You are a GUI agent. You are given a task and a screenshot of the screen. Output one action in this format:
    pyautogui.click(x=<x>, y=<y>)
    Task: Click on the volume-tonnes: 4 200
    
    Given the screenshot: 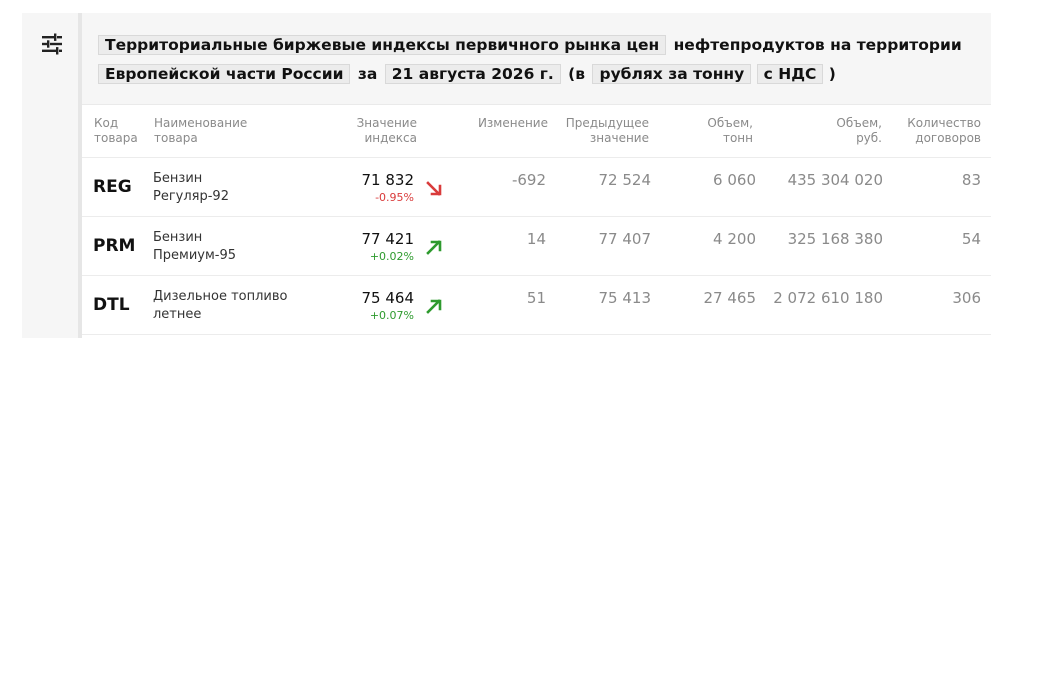 What is the action you would take?
    pyautogui.click(x=734, y=239)
    